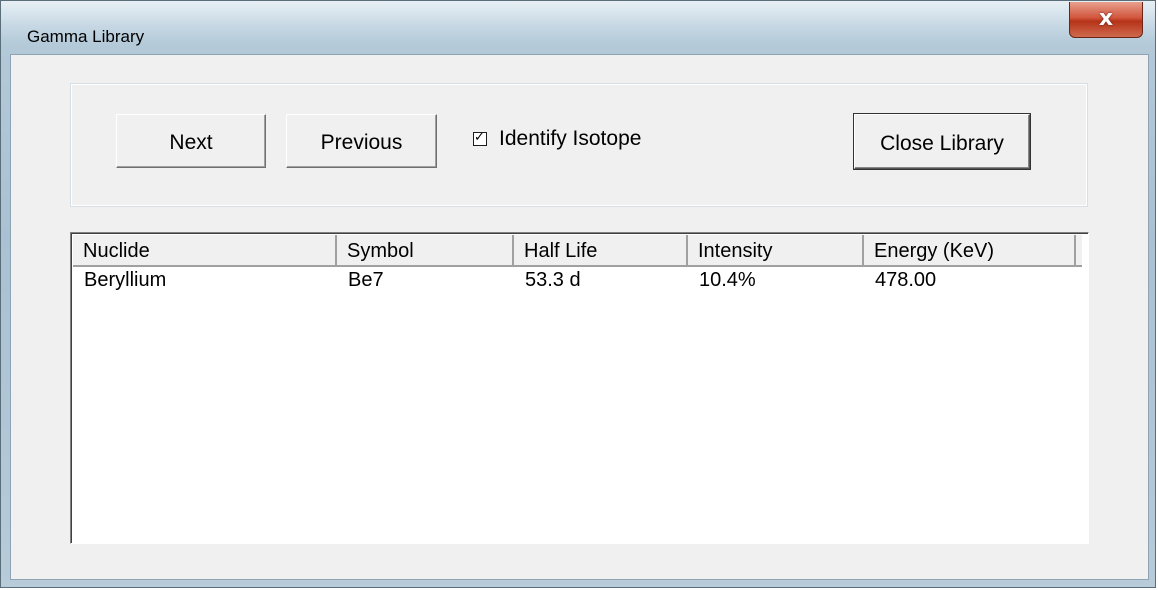 The width and height of the screenshot is (1158, 590). What do you see at coordinates (570, 139) in the screenshot?
I see `identify-isotope-label: Identify Isotope` at bounding box center [570, 139].